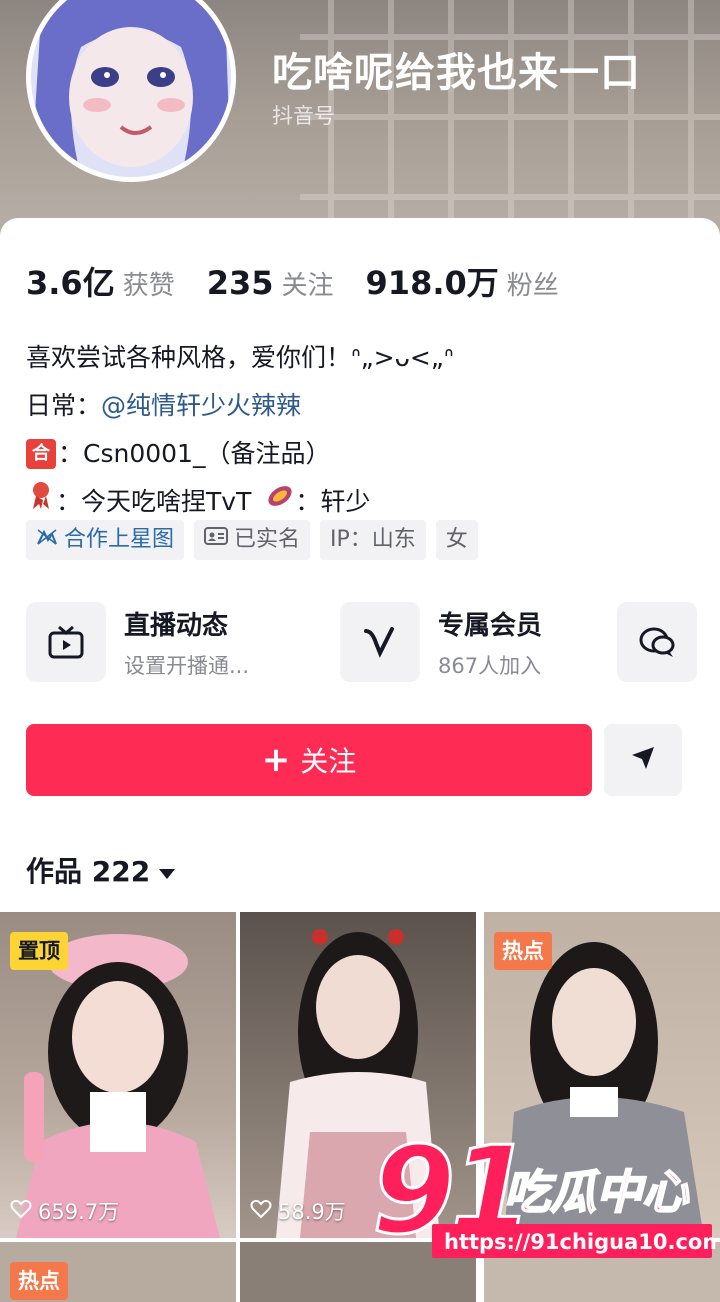  What do you see at coordinates (176, 625) in the screenshot?
I see `feature-live-title: 直播动态` at bounding box center [176, 625].